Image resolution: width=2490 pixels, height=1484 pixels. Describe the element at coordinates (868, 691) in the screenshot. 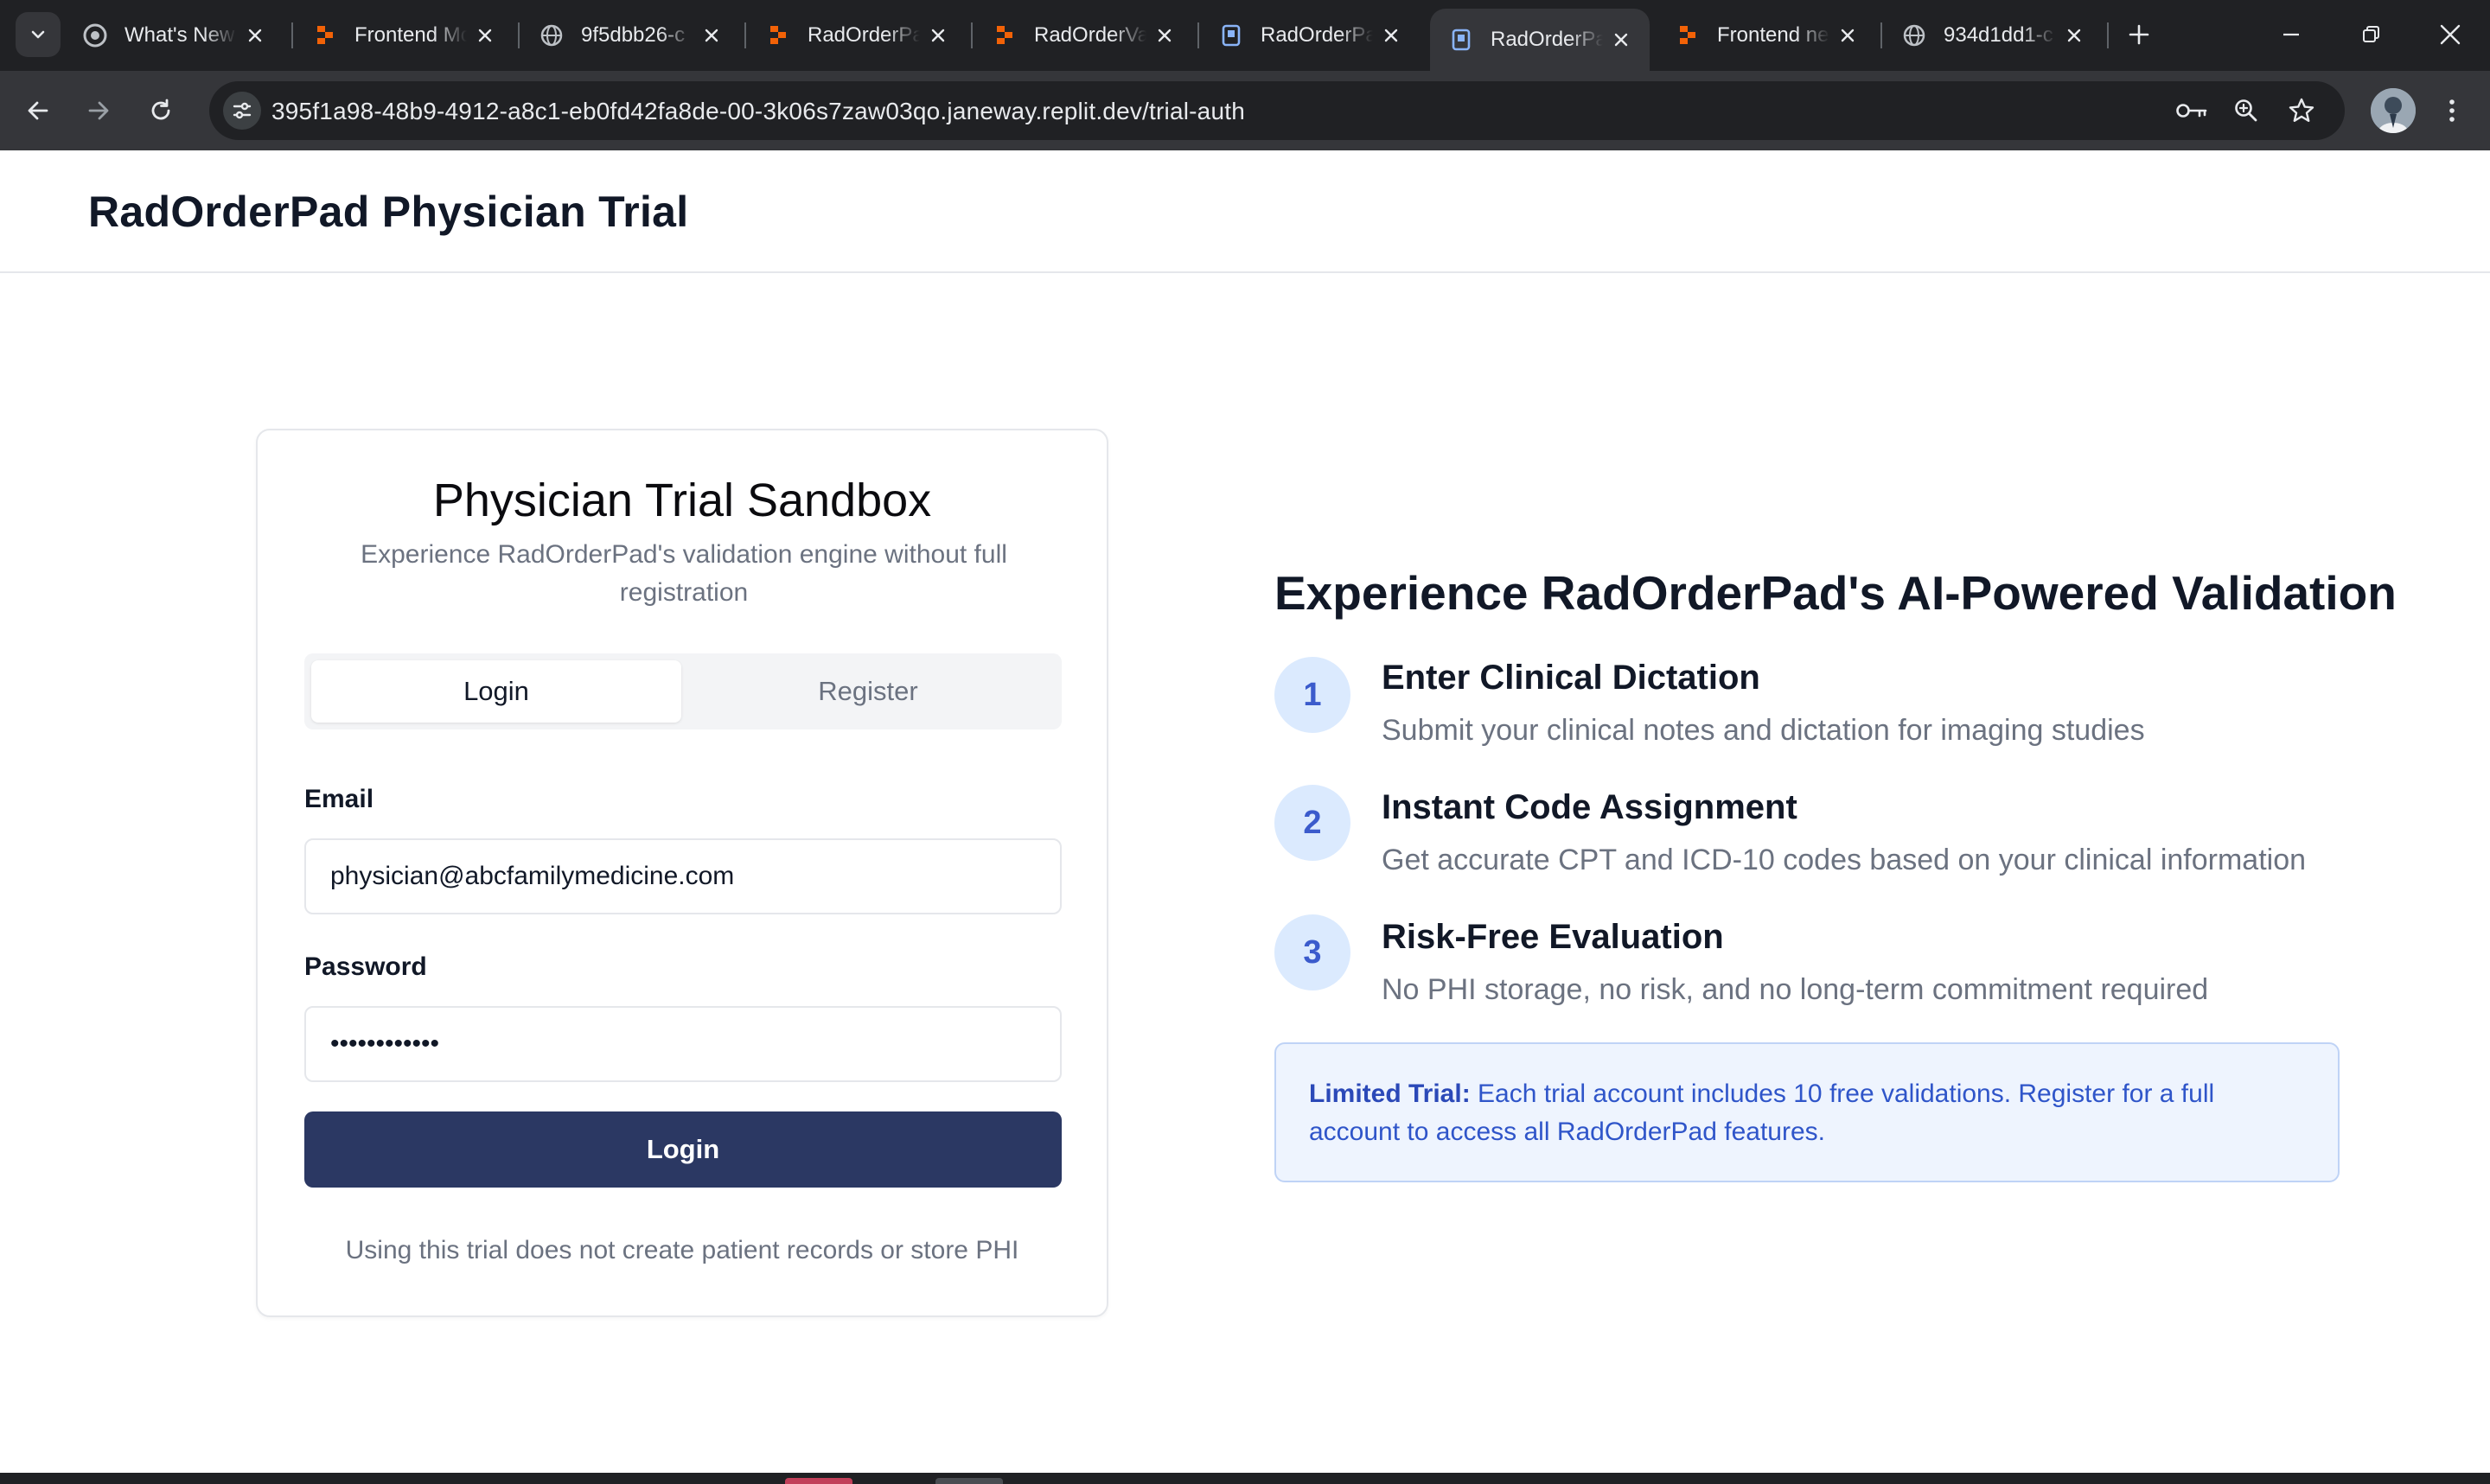

I see `tab-register: Register` at that location.